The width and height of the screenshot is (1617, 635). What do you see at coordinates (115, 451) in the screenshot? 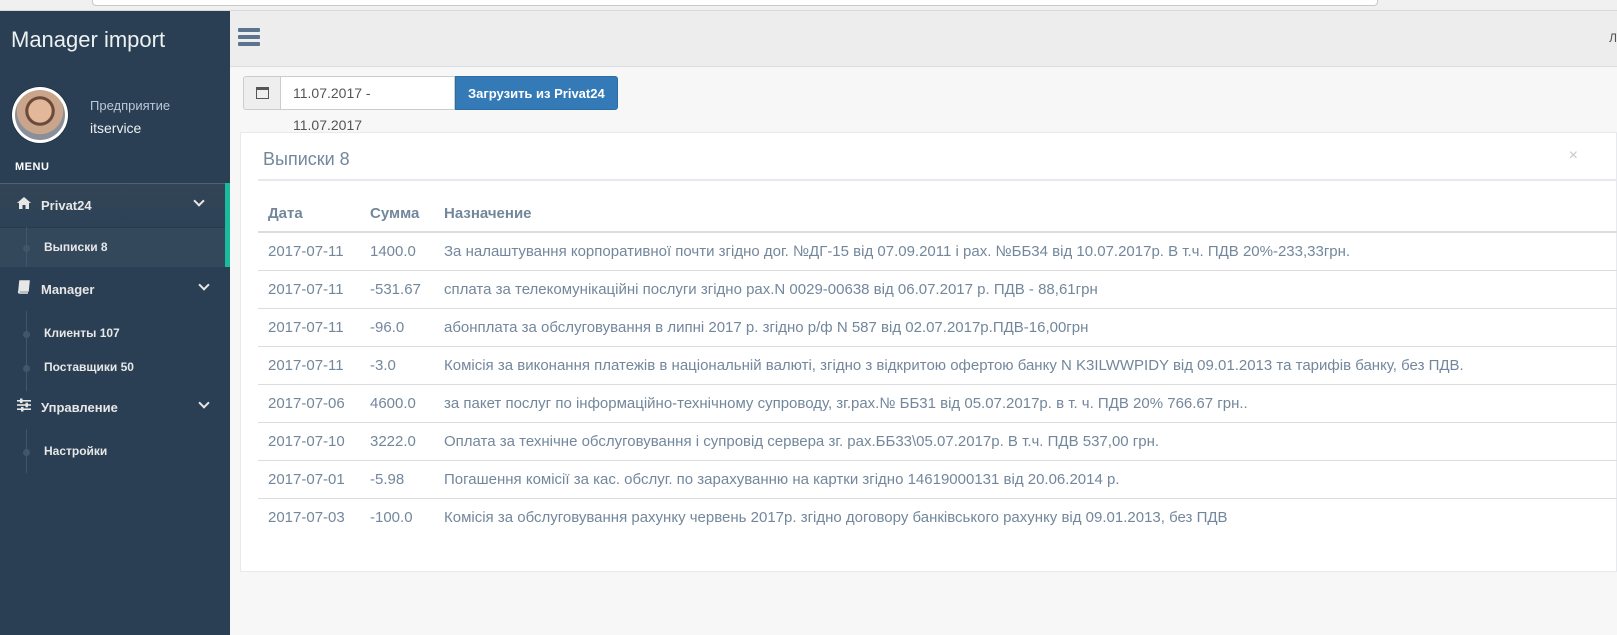
I see `nav-submenu-management: Настройки` at bounding box center [115, 451].